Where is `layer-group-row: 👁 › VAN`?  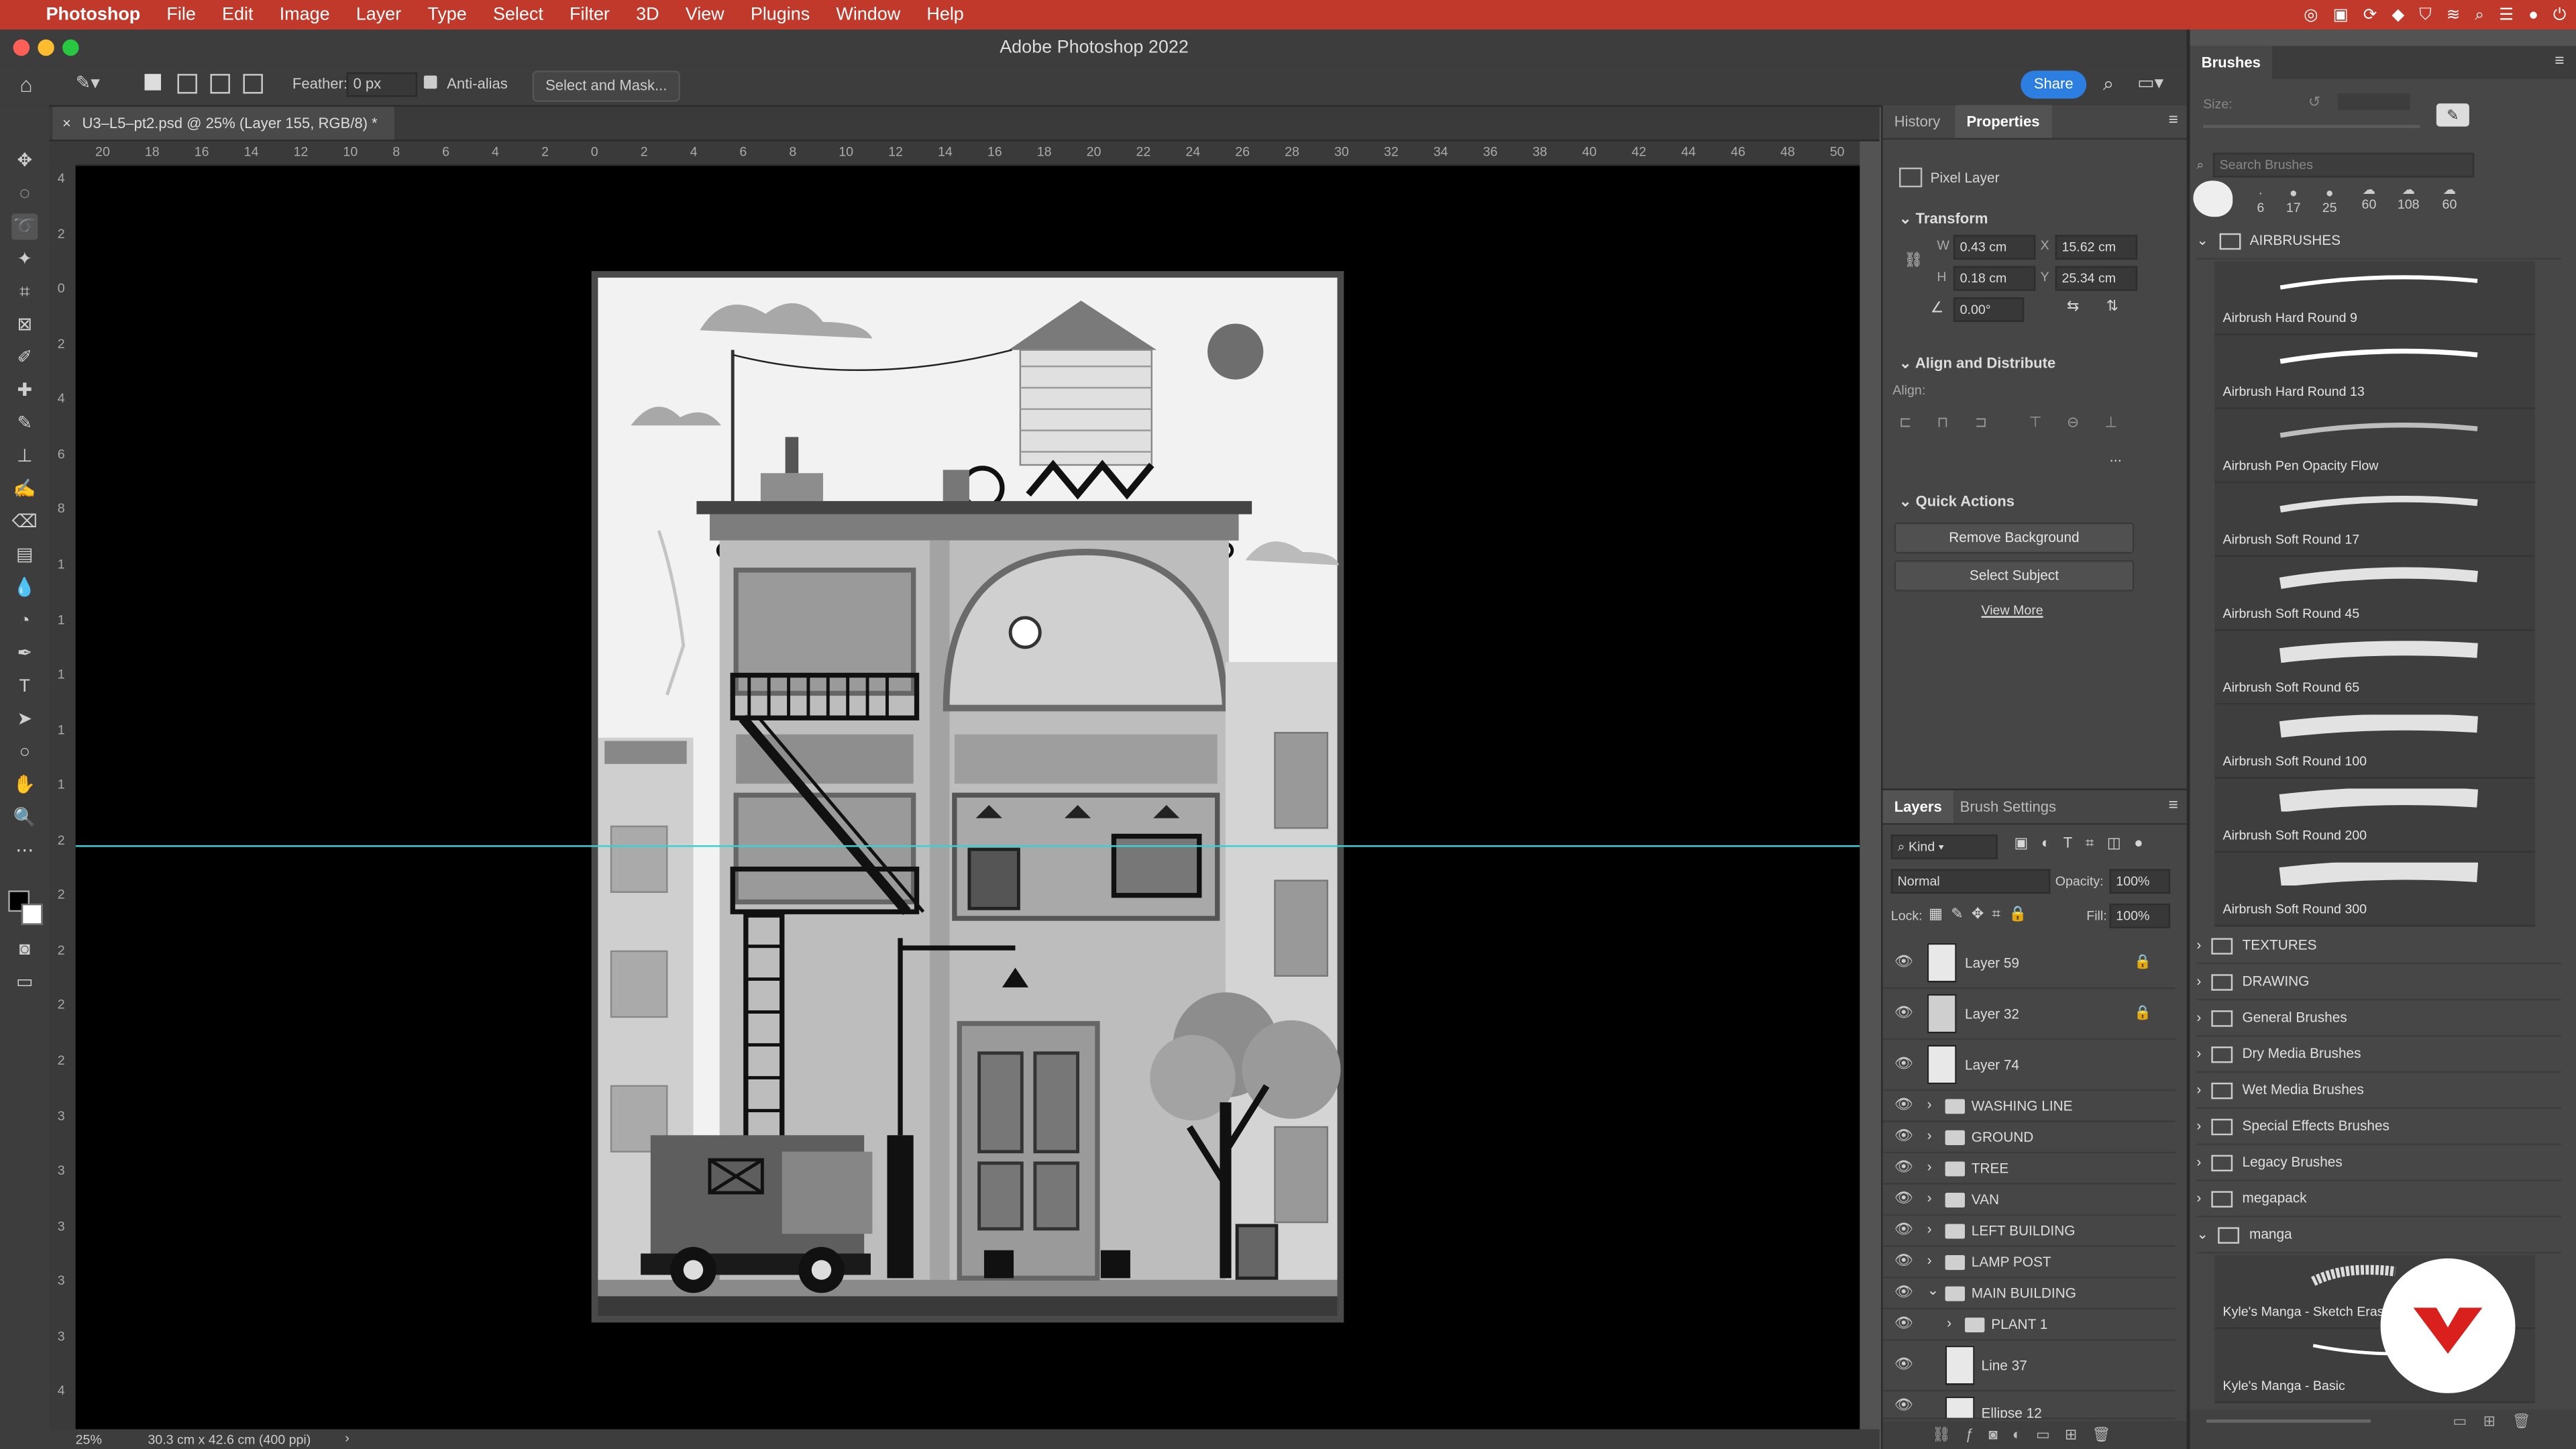
layer-group-row: 👁 › VAN is located at coordinates (2029, 1200).